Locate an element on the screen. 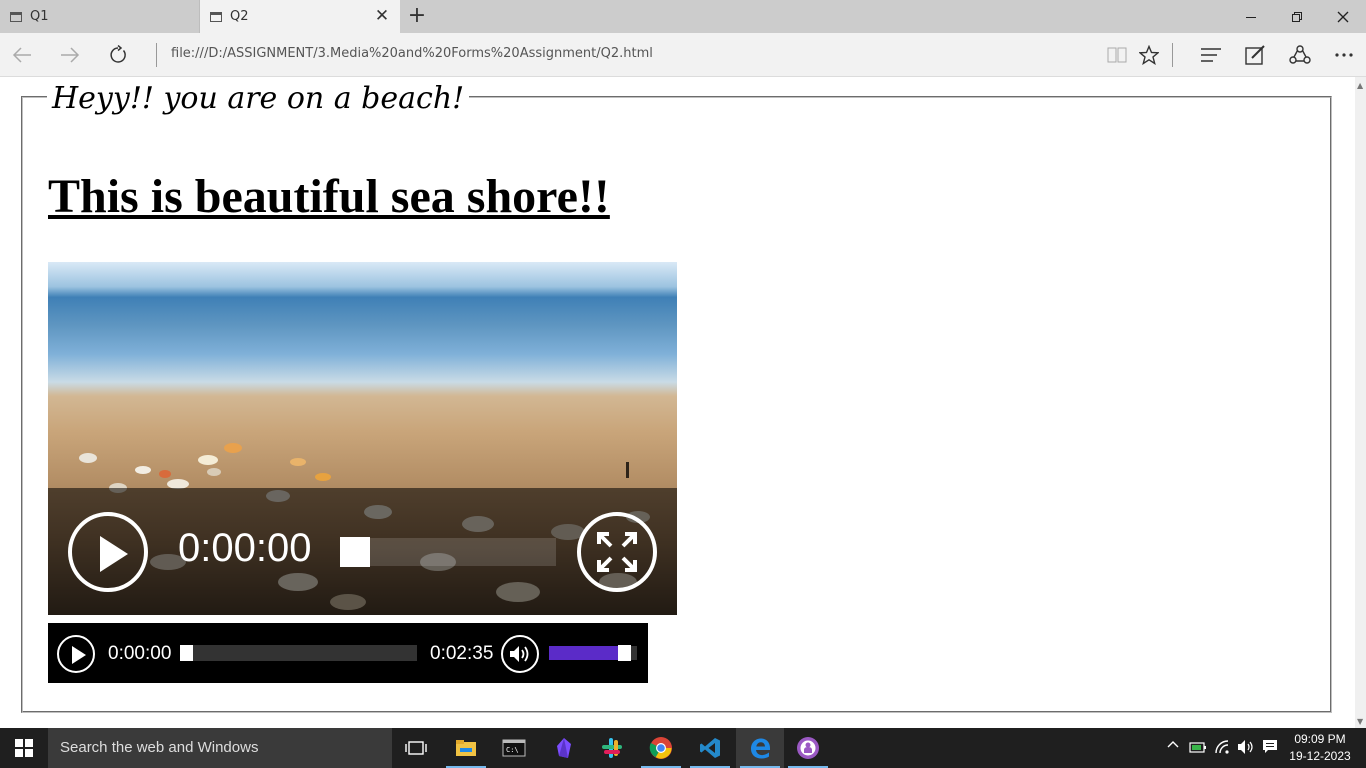  hub-icon is located at coordinates (1211, 55).